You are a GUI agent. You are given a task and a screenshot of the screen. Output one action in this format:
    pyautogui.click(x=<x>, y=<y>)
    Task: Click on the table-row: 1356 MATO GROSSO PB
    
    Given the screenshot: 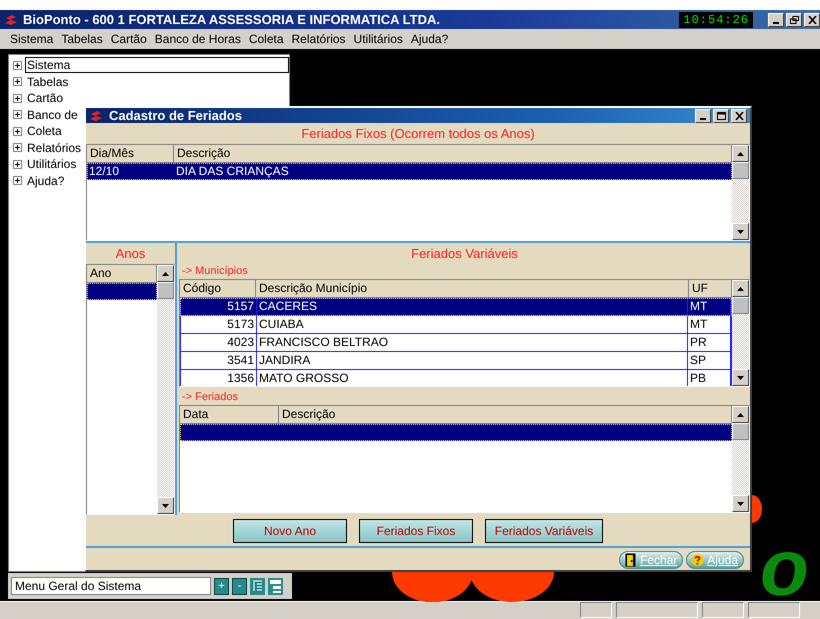 What is the action you would take?
    pyautogui.click(x=456, y=378)
    